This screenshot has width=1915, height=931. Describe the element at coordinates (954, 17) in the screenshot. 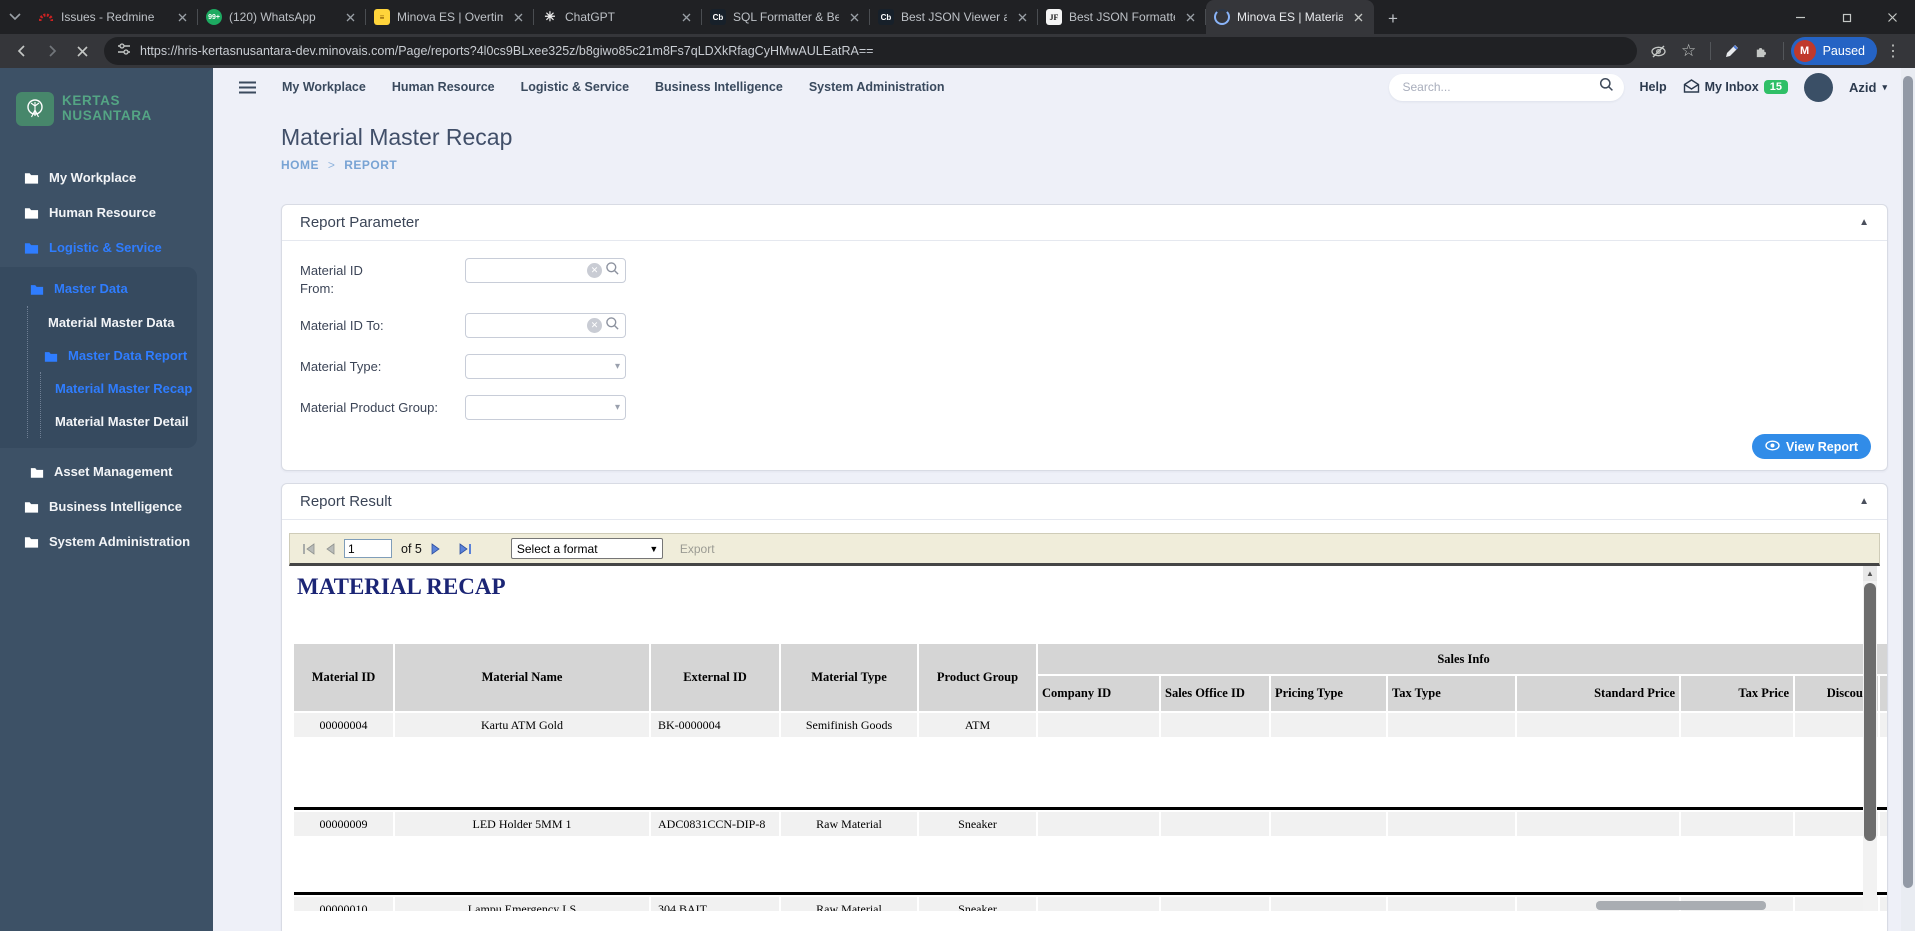

I see `browser-tab-json-viewer: Cb Best JSON Viewer and JSO` at that location.